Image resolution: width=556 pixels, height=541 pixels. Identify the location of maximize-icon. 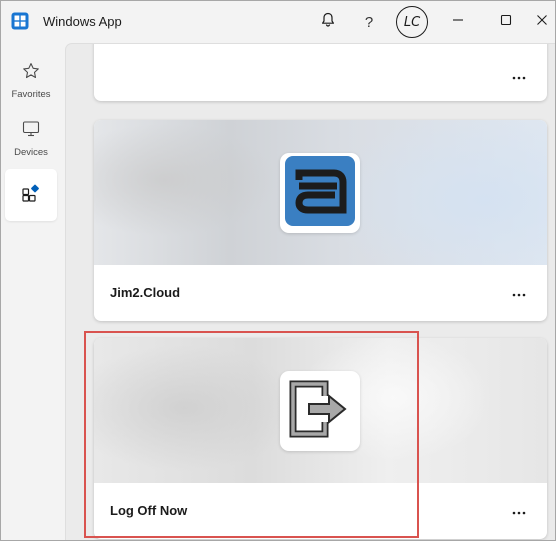
(506, 22).